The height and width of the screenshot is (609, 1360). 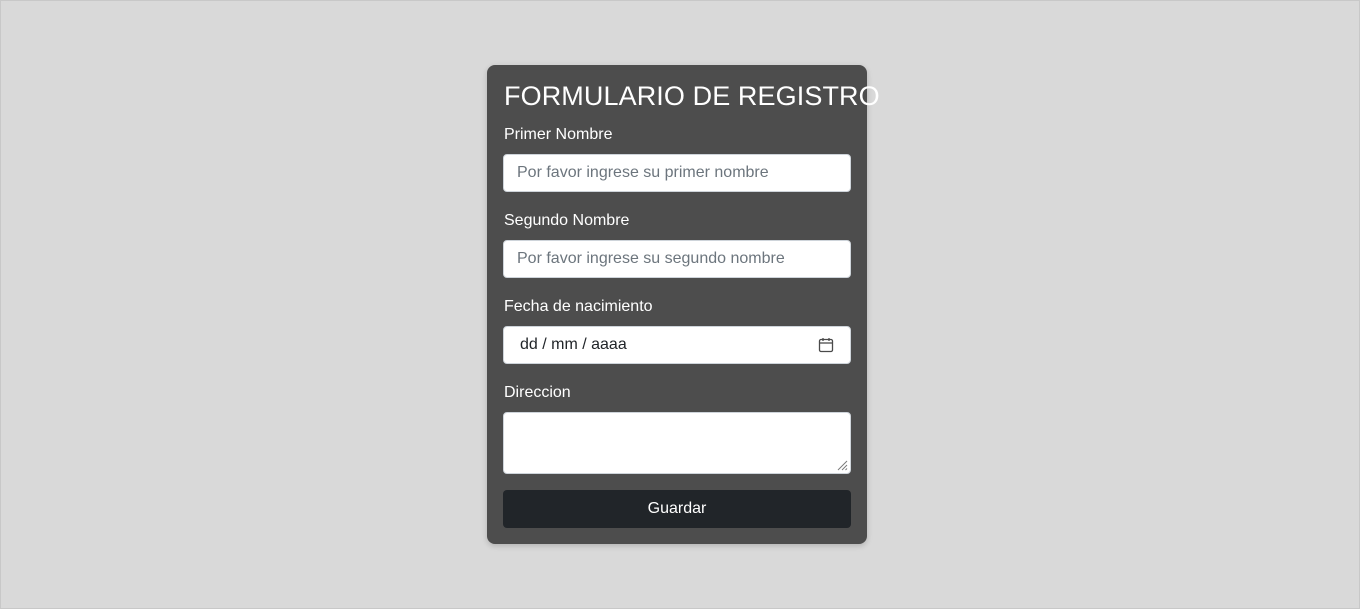 What do you see at coordinates (573, 344) in the screenshot?
I see `birth-date-placeholder: dd / mm / aaaa` at bounding box center [573, 344].